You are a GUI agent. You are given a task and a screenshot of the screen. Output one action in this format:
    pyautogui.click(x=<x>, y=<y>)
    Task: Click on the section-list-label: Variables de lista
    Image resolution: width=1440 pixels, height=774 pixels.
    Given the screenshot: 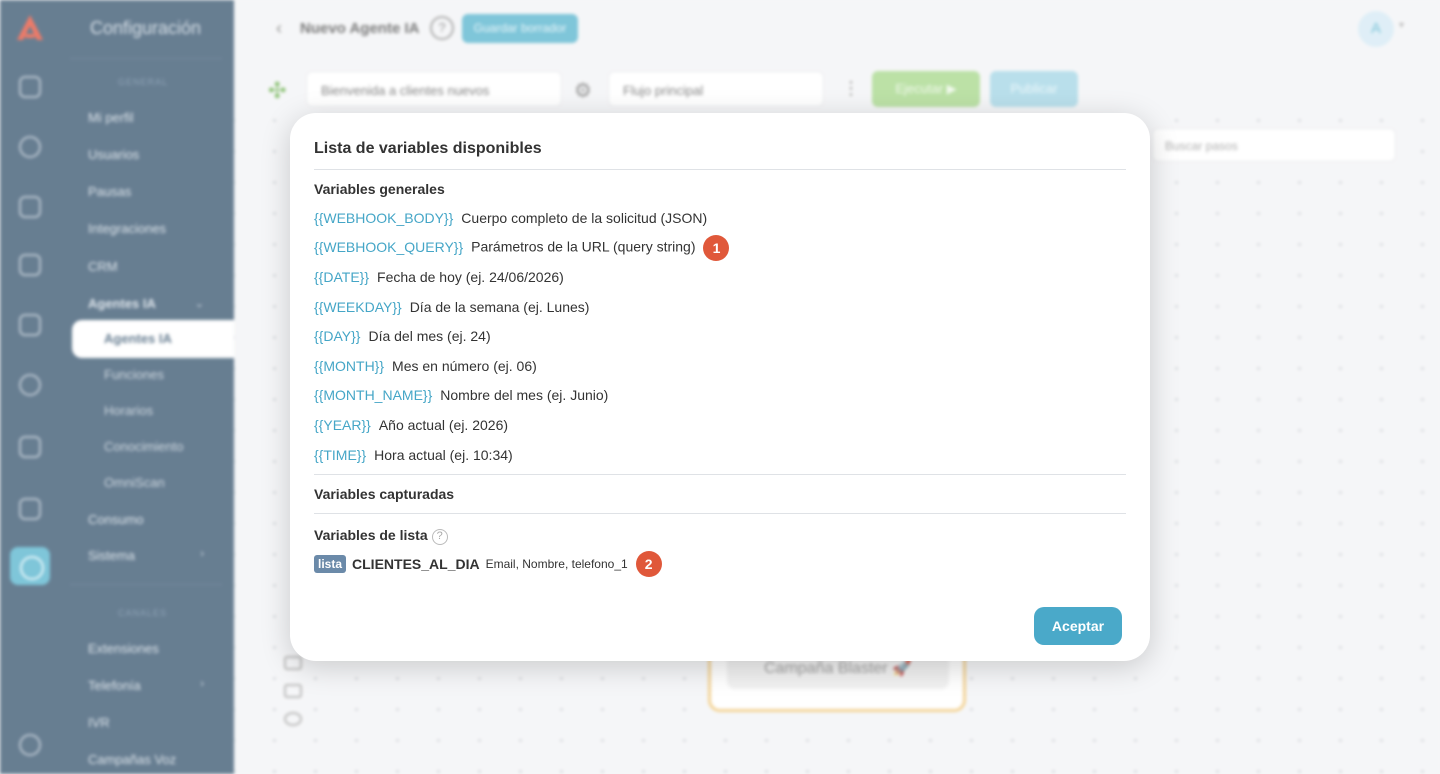 What is the action you would take?
    pyautogui.click(x=371, y=535)
    